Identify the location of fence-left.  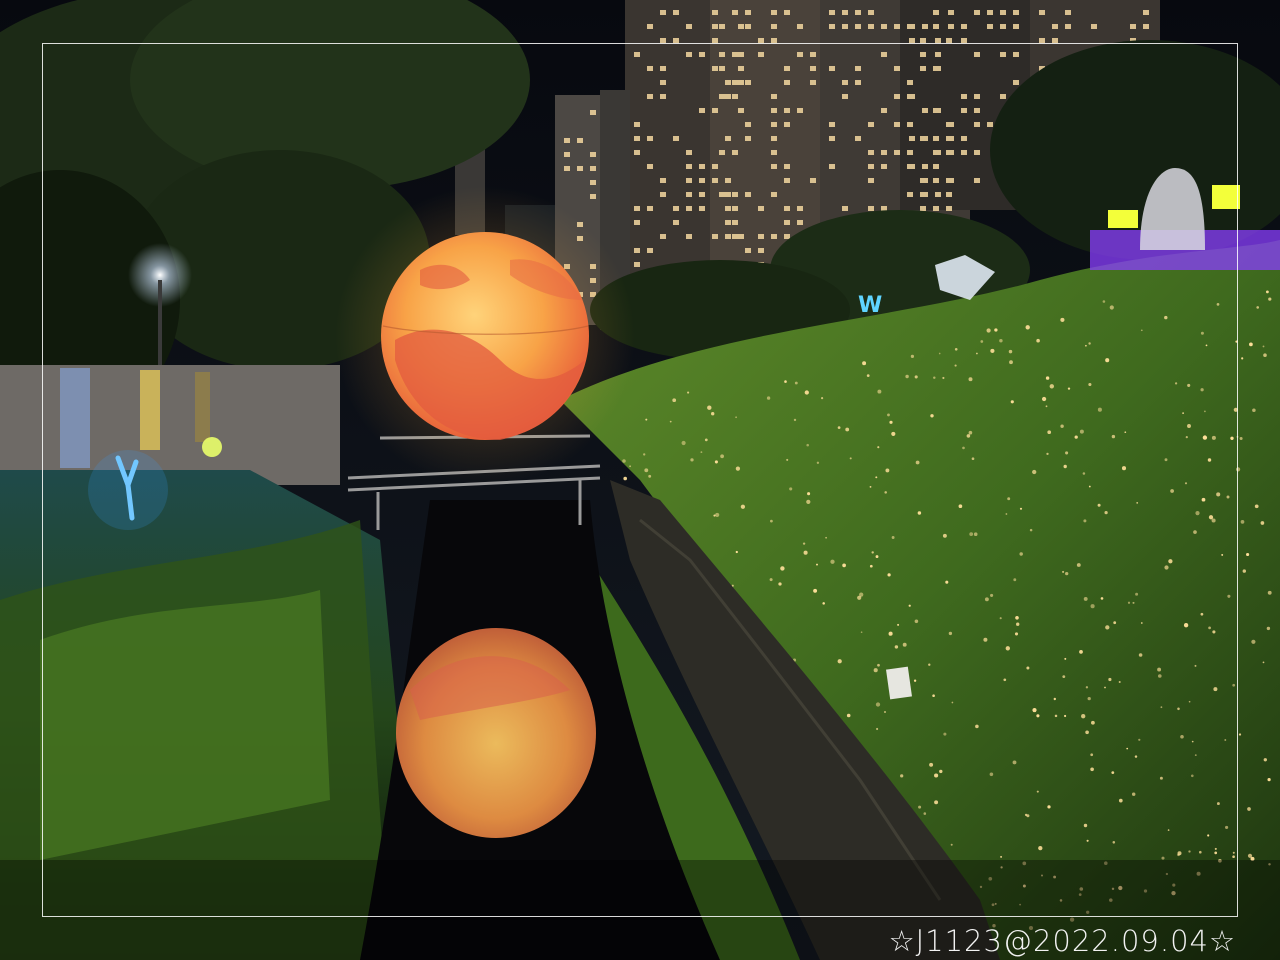
(170, 425).